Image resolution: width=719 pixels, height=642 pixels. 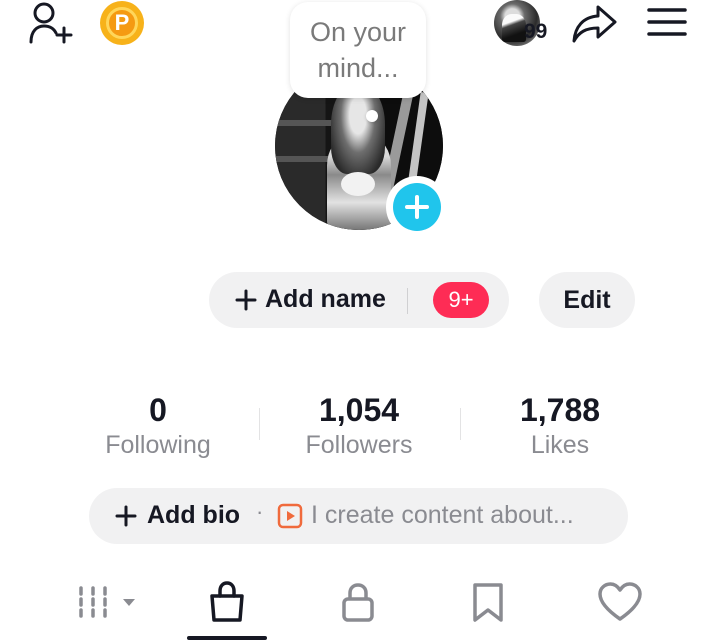 I want to click on stat-value: 1,054, so click(x=359, y=410).